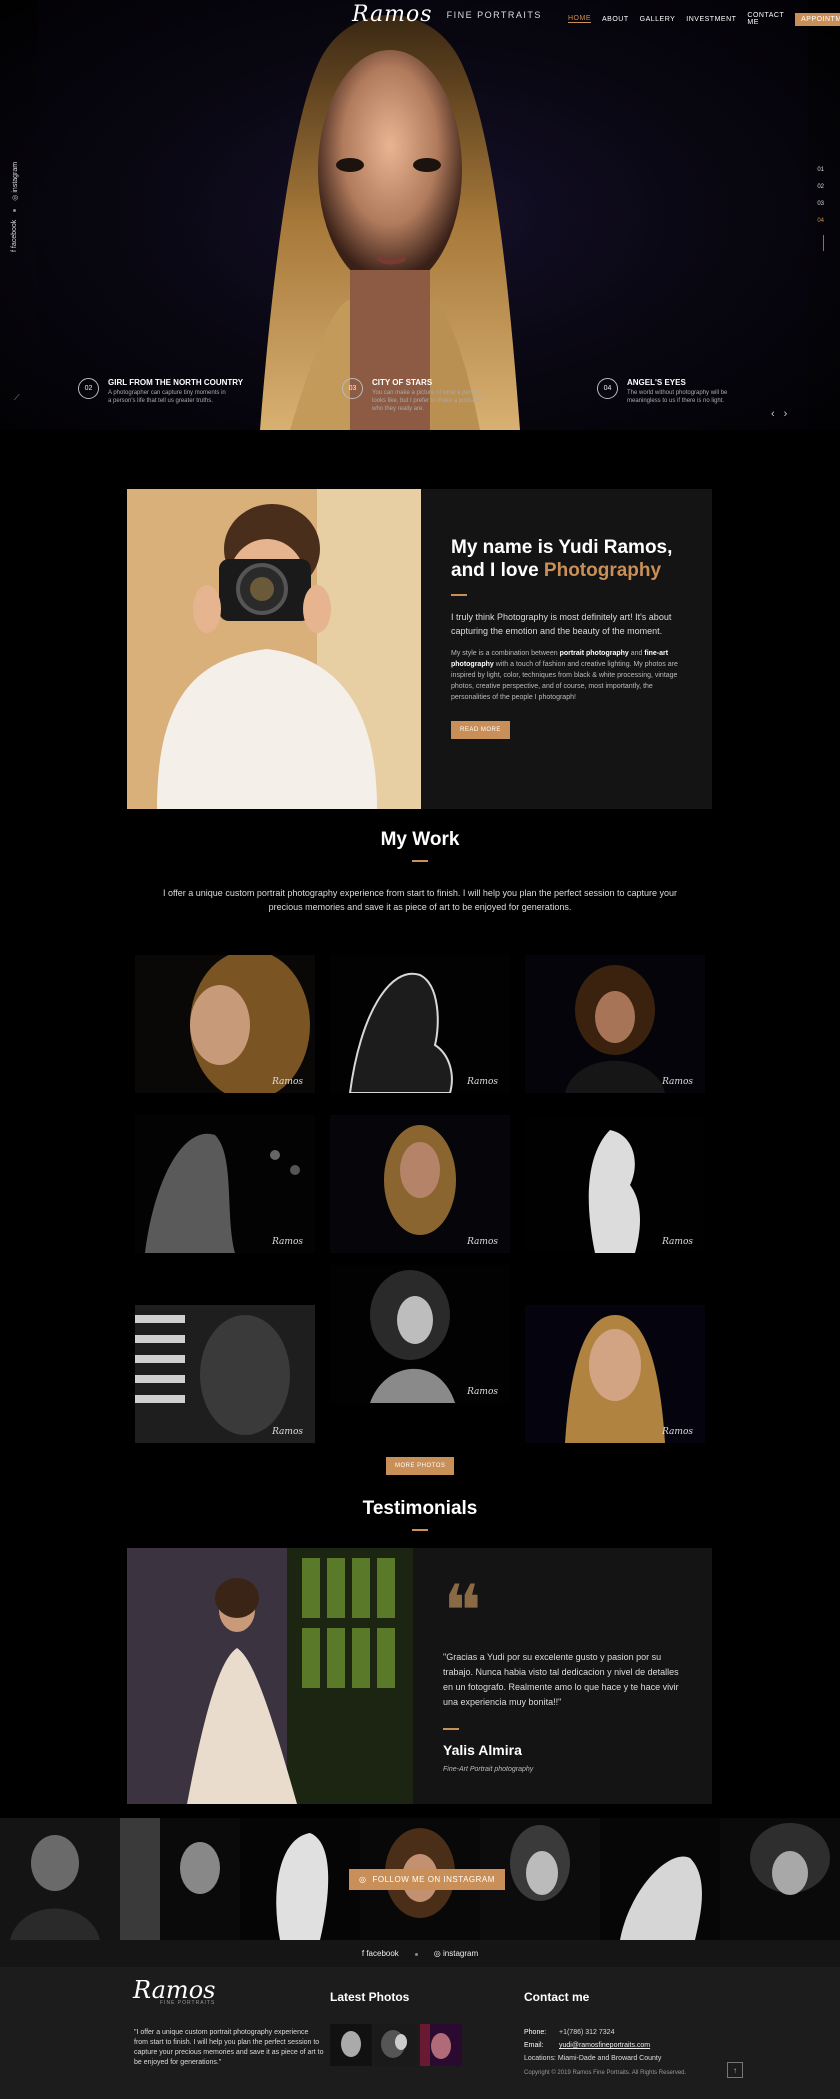  I want to click on more-photos-button: MORE PHOTOS, so click(420, 1466).